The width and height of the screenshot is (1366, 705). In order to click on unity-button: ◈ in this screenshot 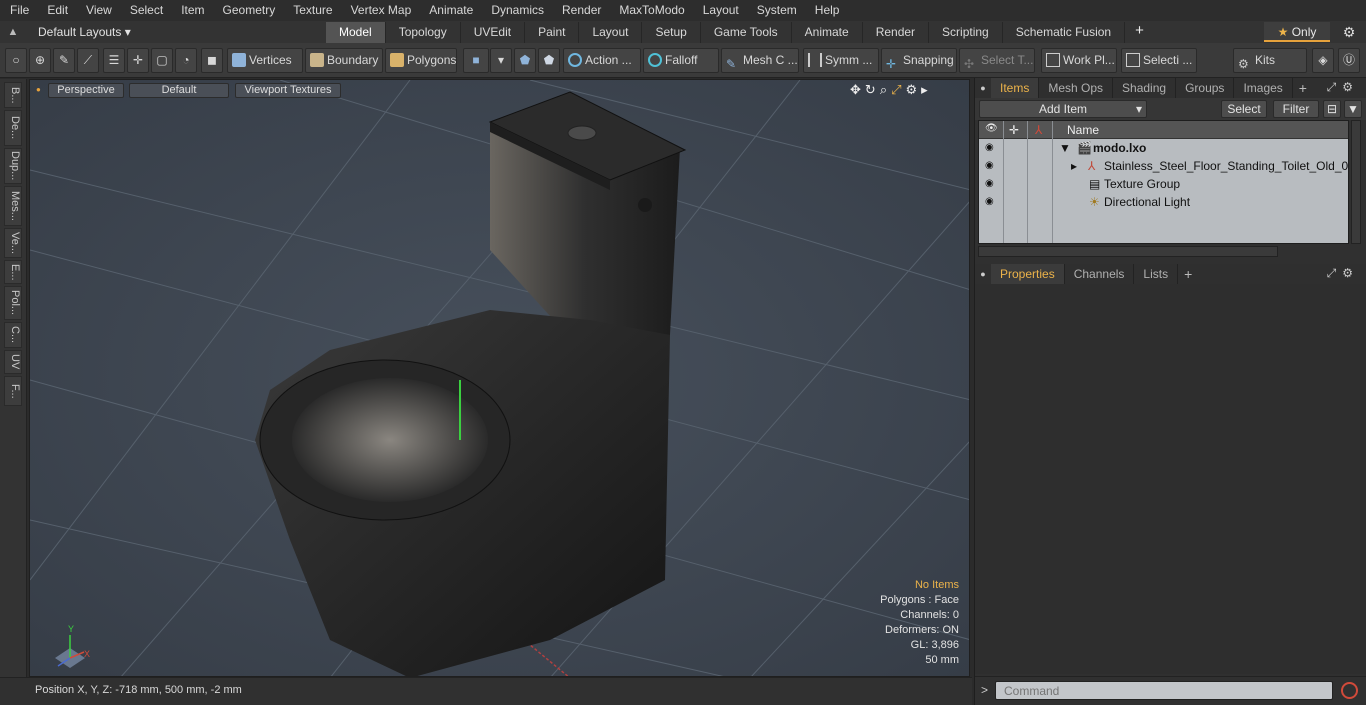, I will do `click(1323, 60)`.